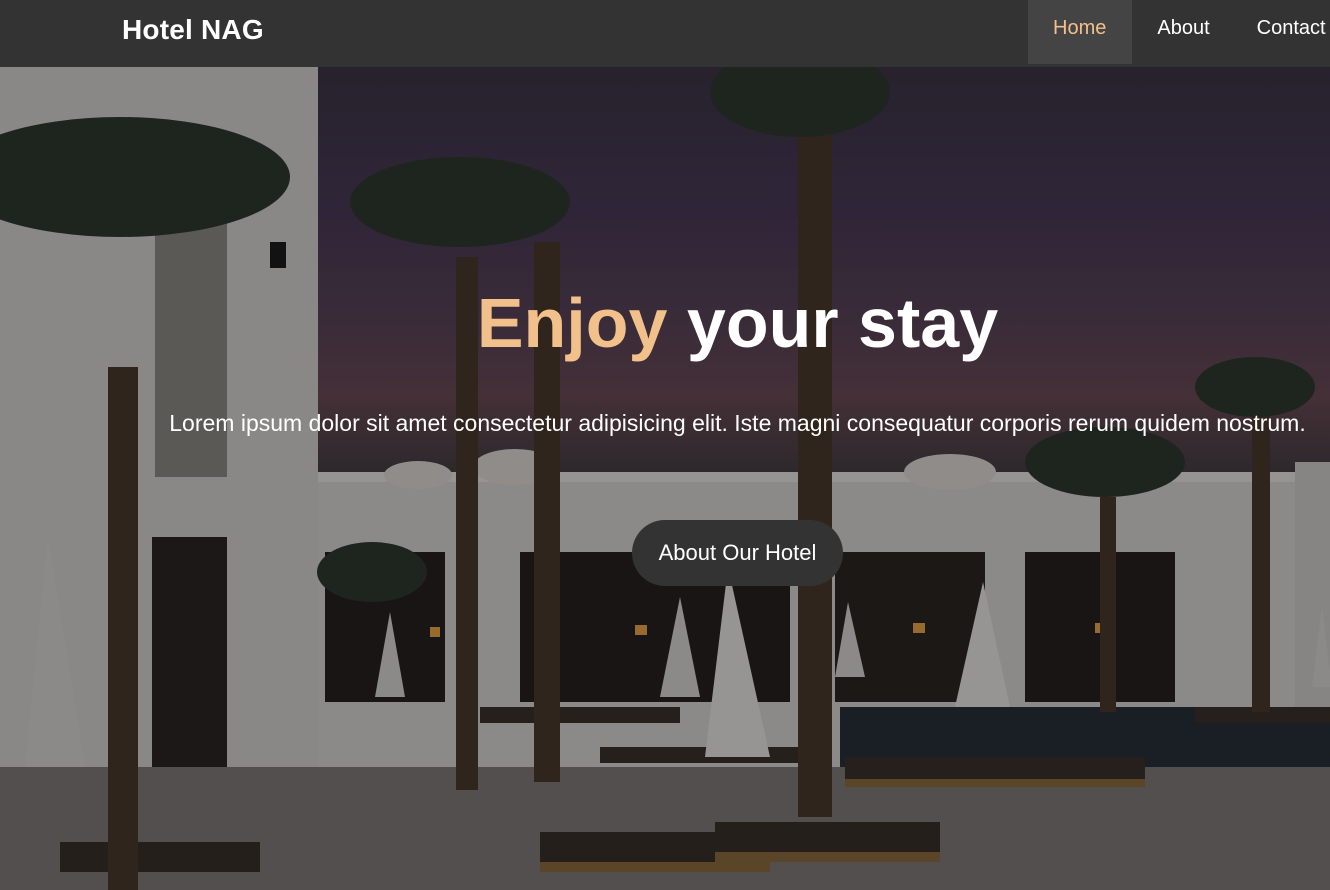 The image size is (1330, 890). What do you see at coordinates (665, 33) in the screenshot?
I see `top-navbar: Hotel NAG Home About Contact` at bounding box center [665, 33].